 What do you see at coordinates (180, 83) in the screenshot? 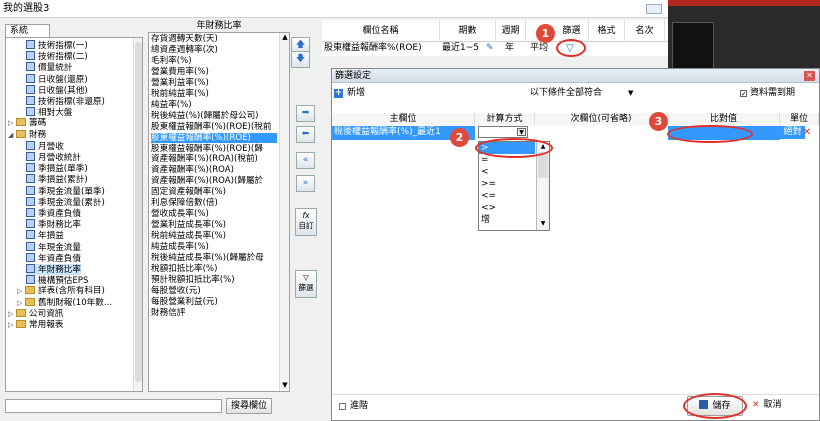
I see `field-list-item: 營業利益率(%)` at bounding box center [180, 83].